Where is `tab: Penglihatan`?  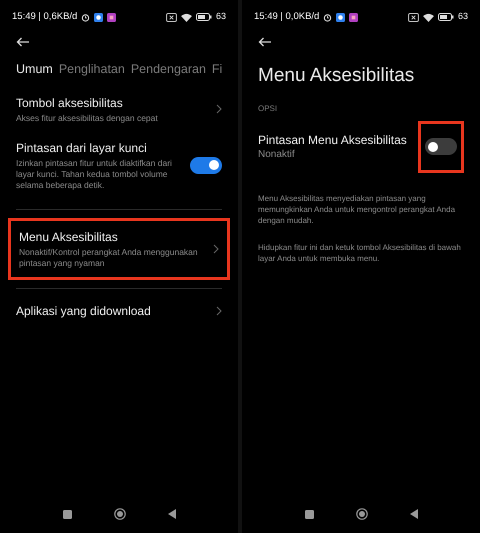
tab: Penglihatan is located at coordinates (91, 69).